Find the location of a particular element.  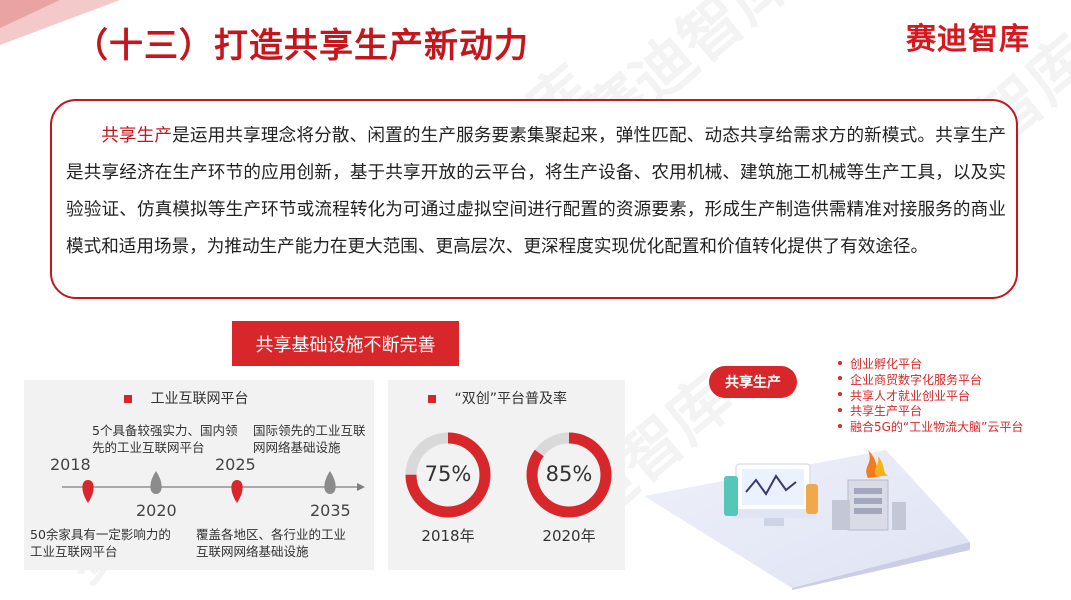

list-item: 企业商贸数字化服务平台 is located at coordinates (930, 381).